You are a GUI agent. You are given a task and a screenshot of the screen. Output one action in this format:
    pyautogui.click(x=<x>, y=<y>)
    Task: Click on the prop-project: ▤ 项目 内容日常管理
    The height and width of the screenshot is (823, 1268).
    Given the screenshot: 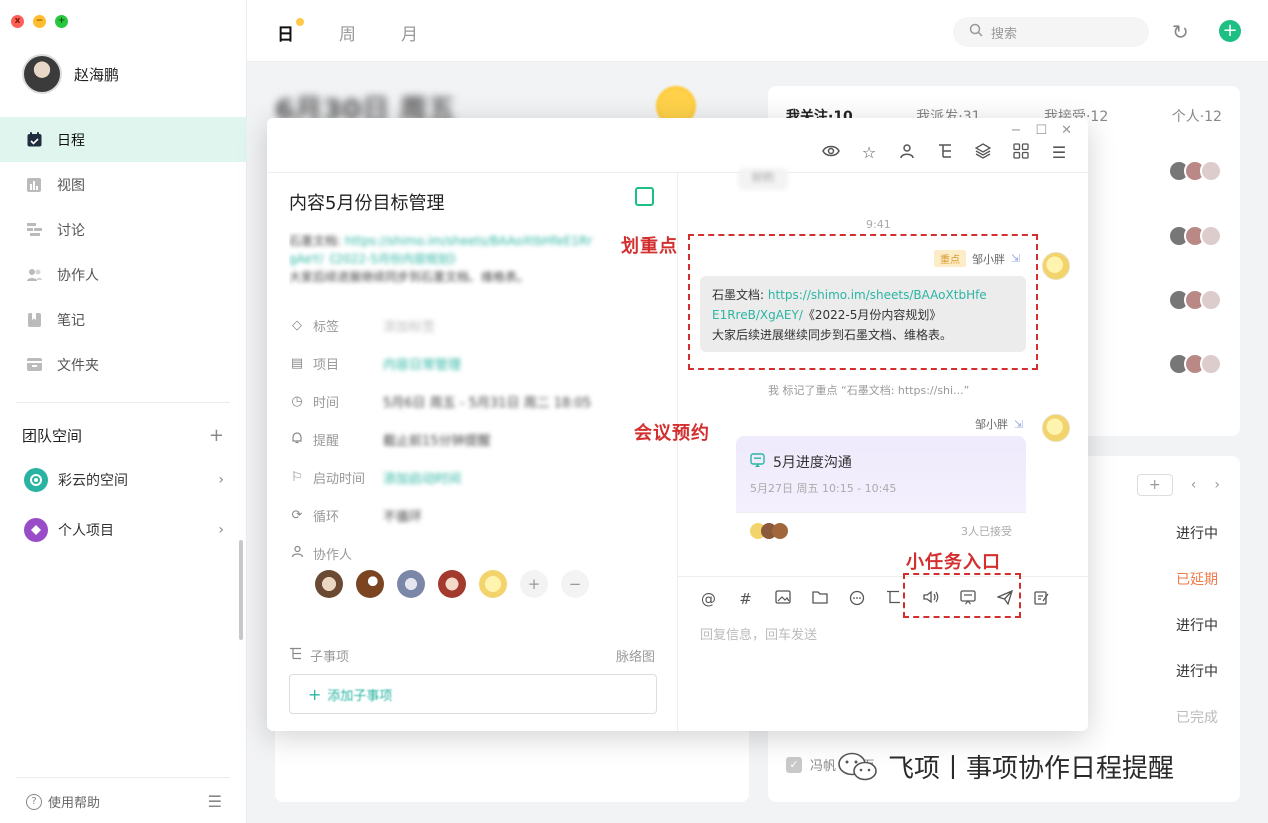 What is the action you would take?
    pyautogui.click(x=375, y=363)
    